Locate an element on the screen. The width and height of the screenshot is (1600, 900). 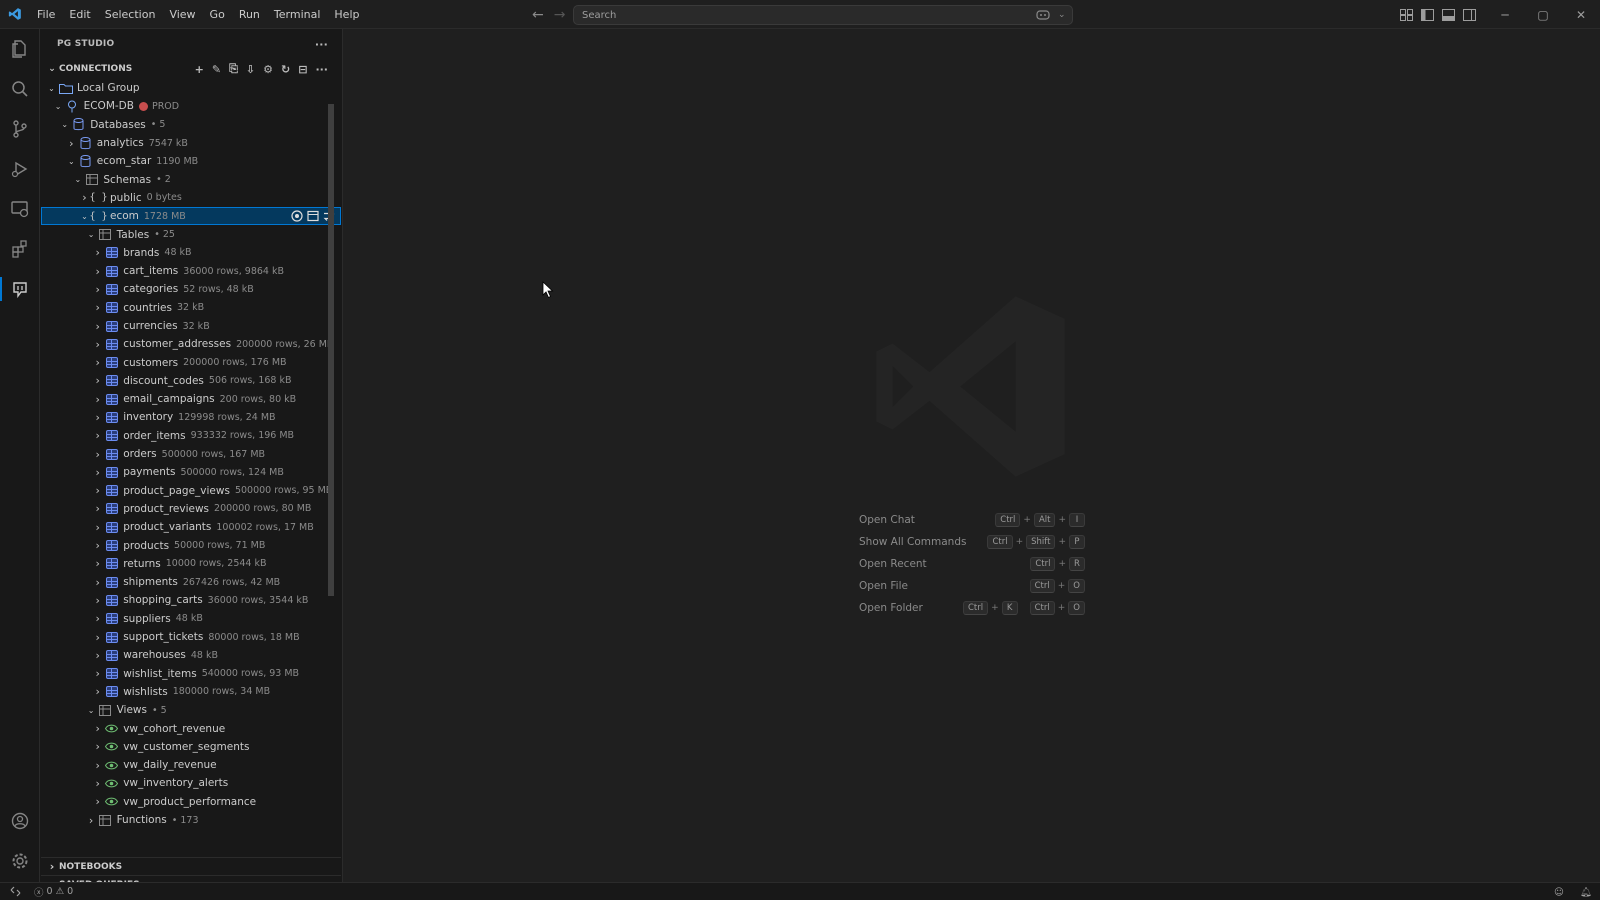
arrow-right-icon: → is located at coordinates (560, 15).